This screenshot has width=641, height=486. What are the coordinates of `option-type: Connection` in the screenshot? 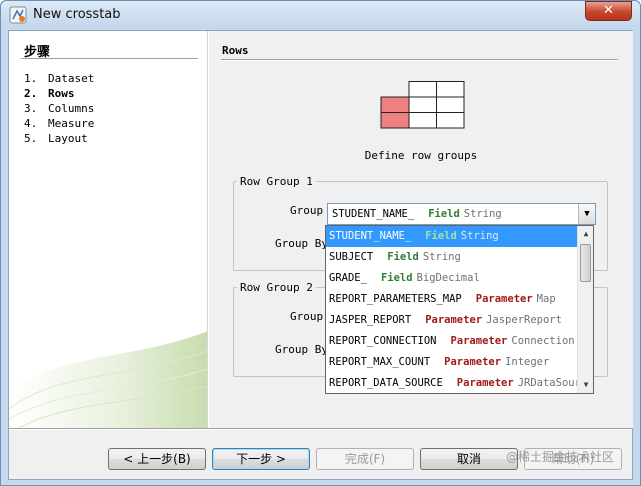 It's located at (543, 341).